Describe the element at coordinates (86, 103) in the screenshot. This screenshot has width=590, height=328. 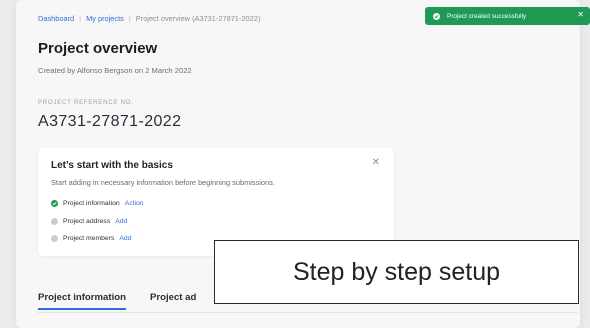
I see `reference-label: PROJECT REFERENCE NO.` at that location.